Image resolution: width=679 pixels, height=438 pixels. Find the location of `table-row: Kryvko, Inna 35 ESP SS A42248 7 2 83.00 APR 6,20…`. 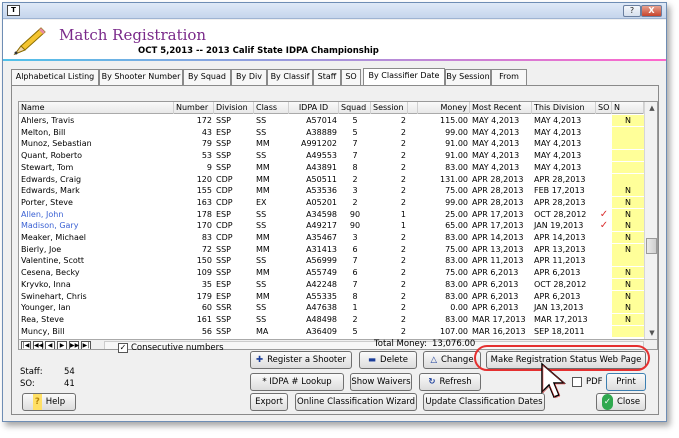

table-row: Kryvko, Inna 35 ESP SS A42248 7 2 83.00 APR 6,20… is located at coordinates (338, 284).